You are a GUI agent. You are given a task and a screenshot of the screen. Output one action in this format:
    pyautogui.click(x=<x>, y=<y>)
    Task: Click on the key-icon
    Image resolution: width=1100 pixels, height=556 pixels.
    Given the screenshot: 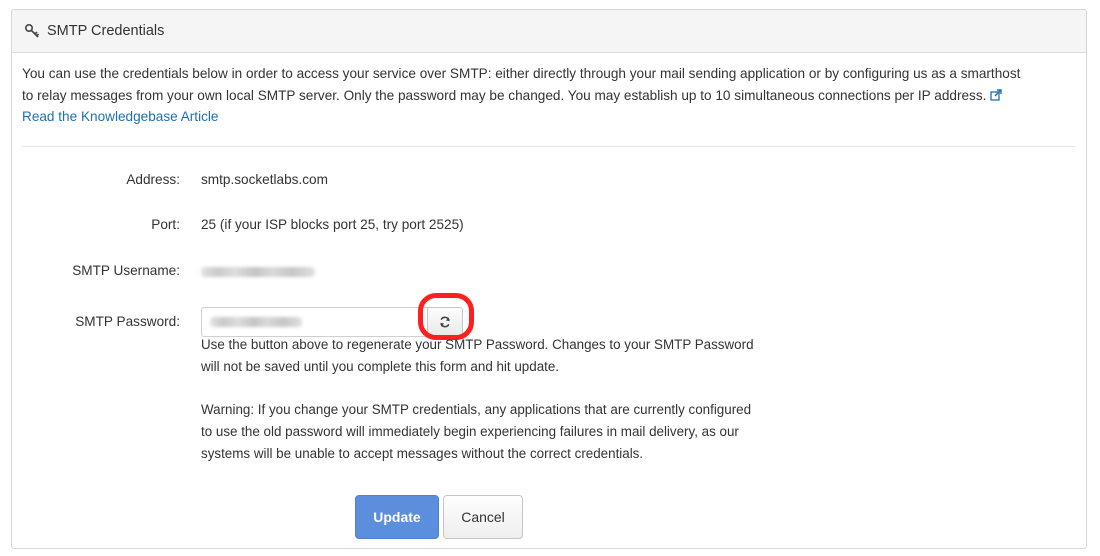 What is the action you would take?
    pyautogui.click(x=32, y=31)
    